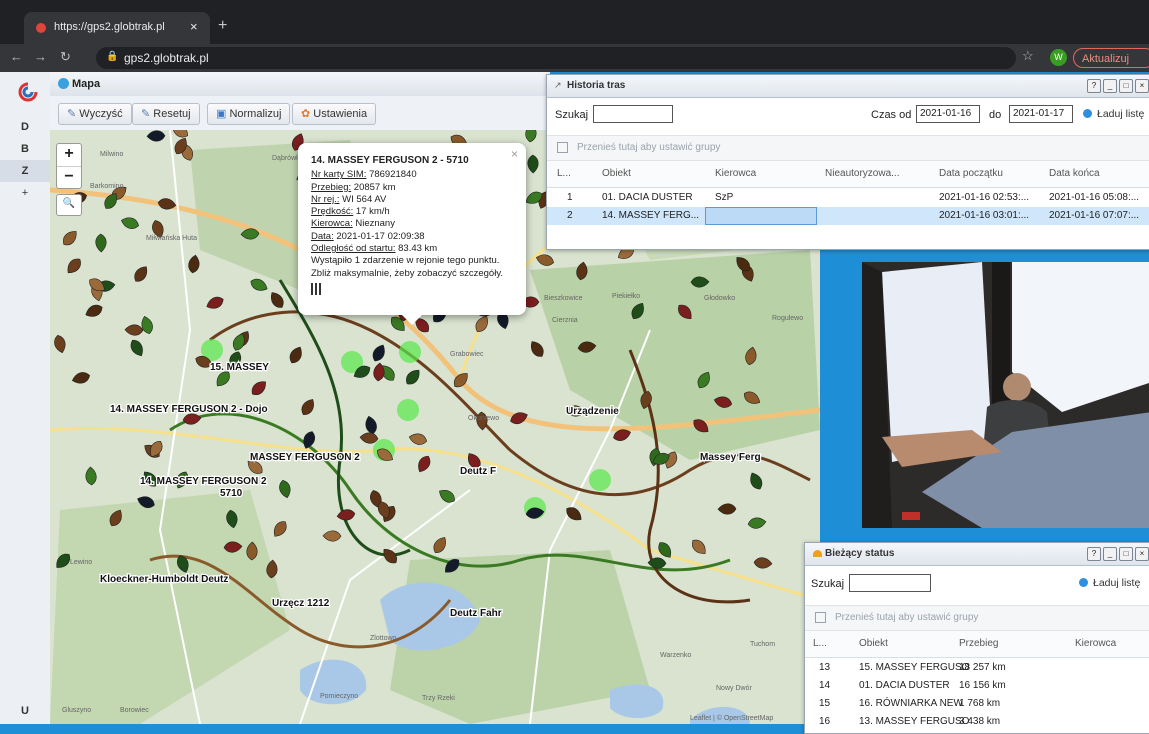 This screenshot has width=1149, height=734. I want to click on reload-icon: ↻, so click(65, 57).